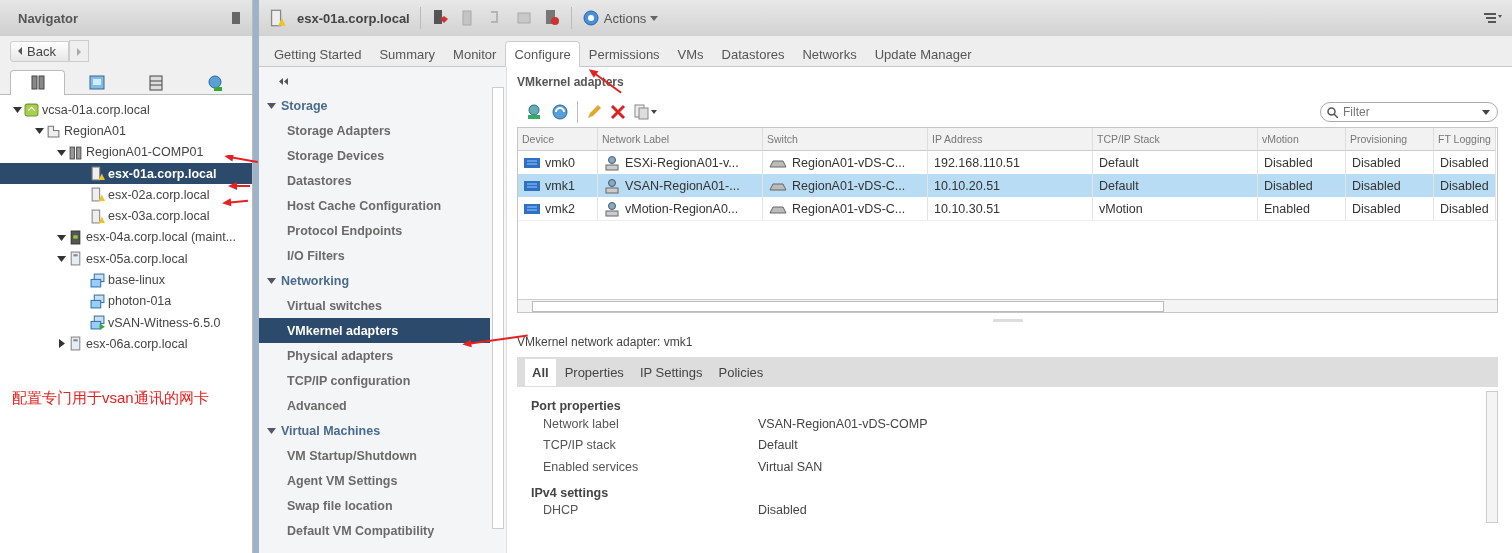 This screenshot has height=553, width=1512. I want to click on collapse-icon, so click(283, 81).